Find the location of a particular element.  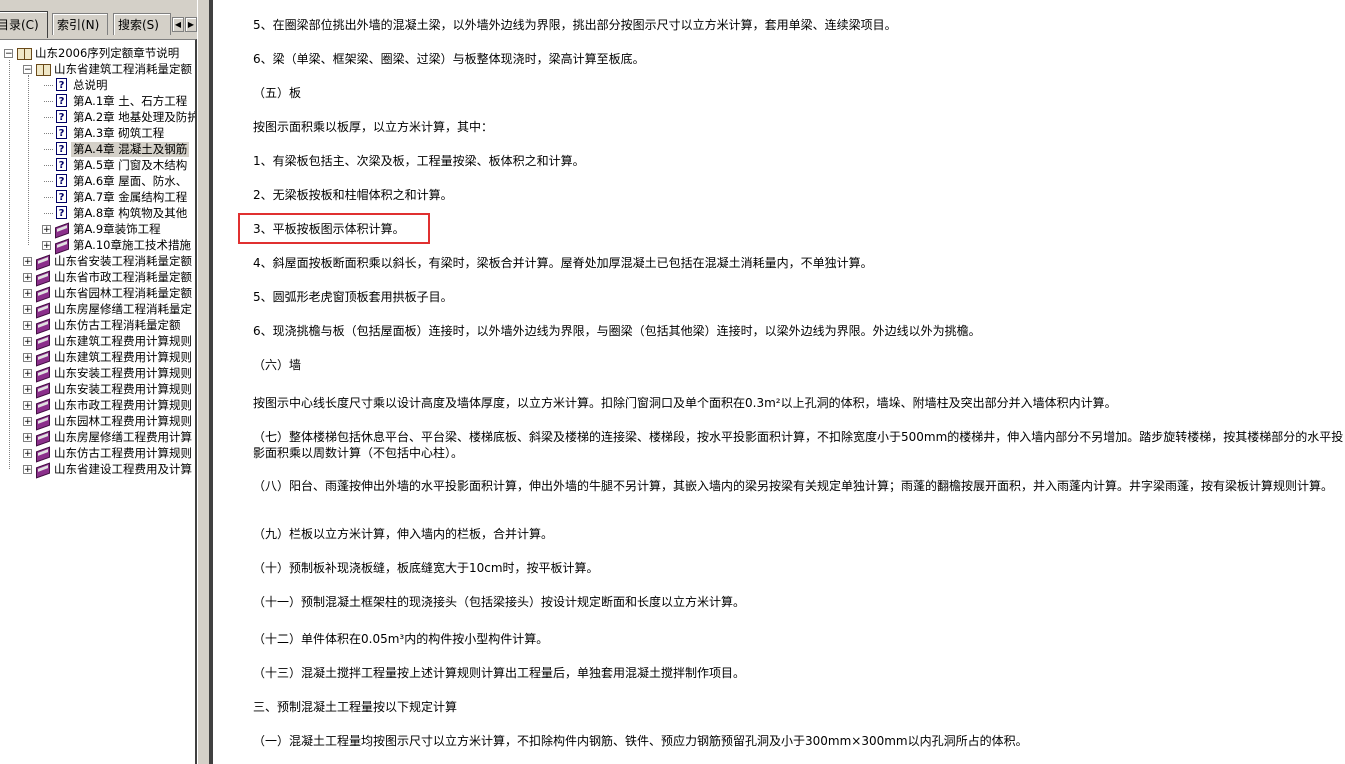

tree-node: − 山东2006序列定额章节说明 is located at coordinates (97, 53).